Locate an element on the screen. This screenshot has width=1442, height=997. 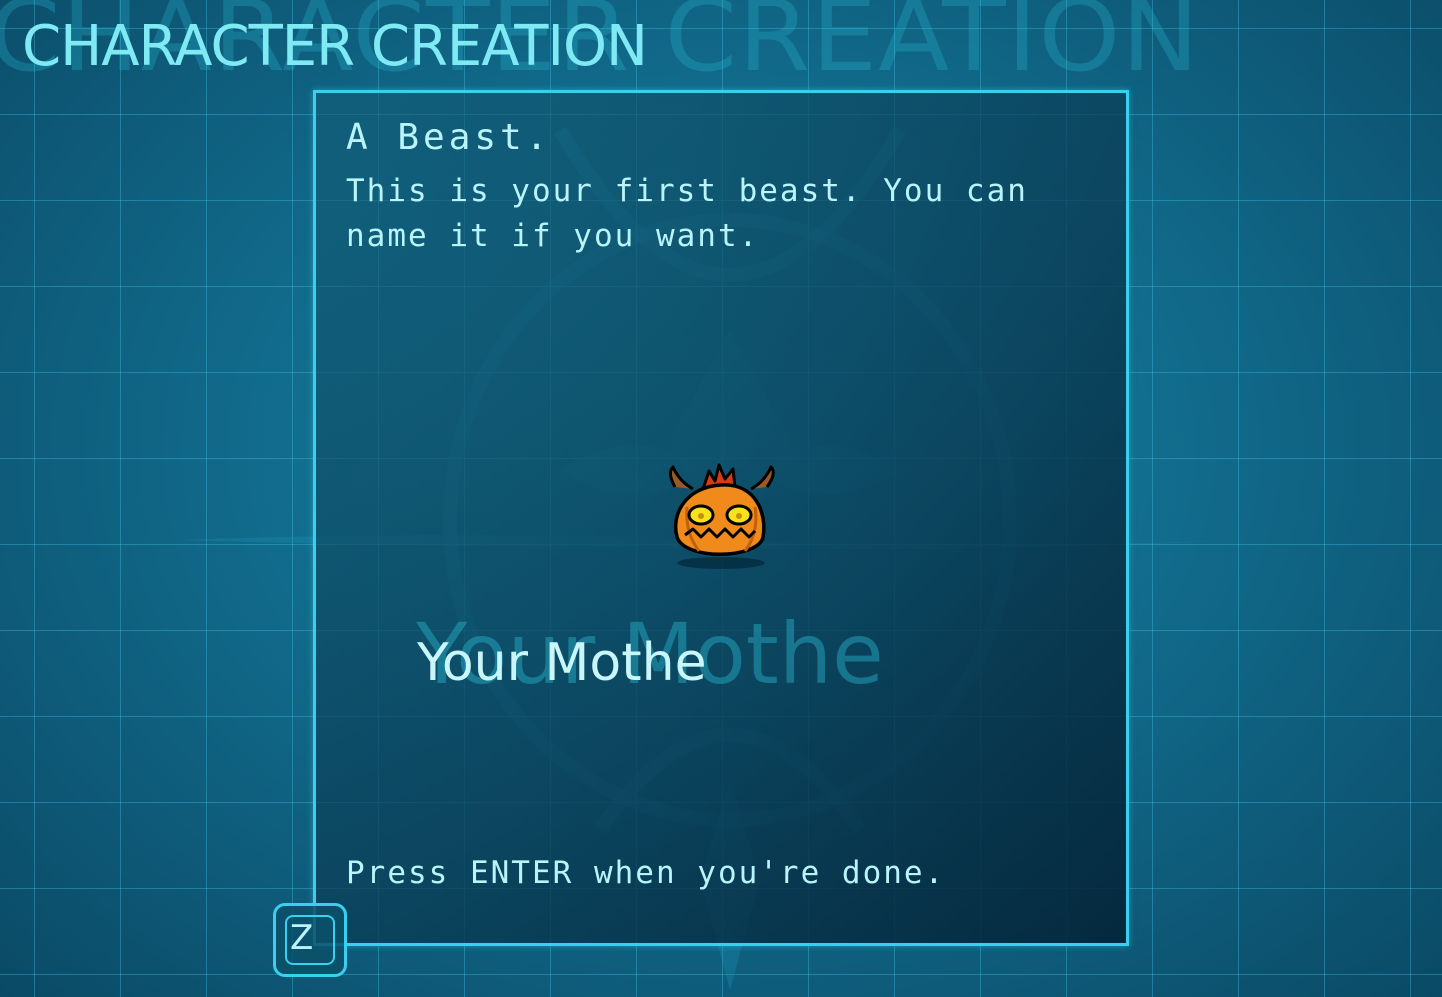
horned-pumpkin-beast-icon is located at coordinates (721, 516).